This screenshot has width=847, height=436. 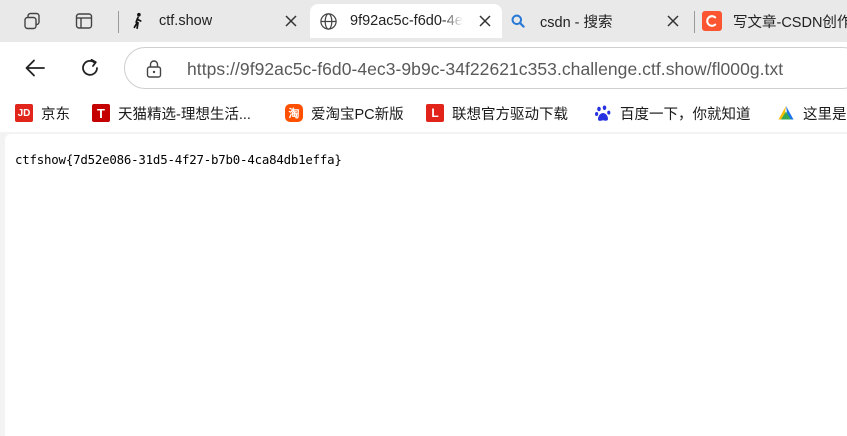 I want to click on bookmark-baidu: 百度一下，你就知道, so click(x=672, y=113).